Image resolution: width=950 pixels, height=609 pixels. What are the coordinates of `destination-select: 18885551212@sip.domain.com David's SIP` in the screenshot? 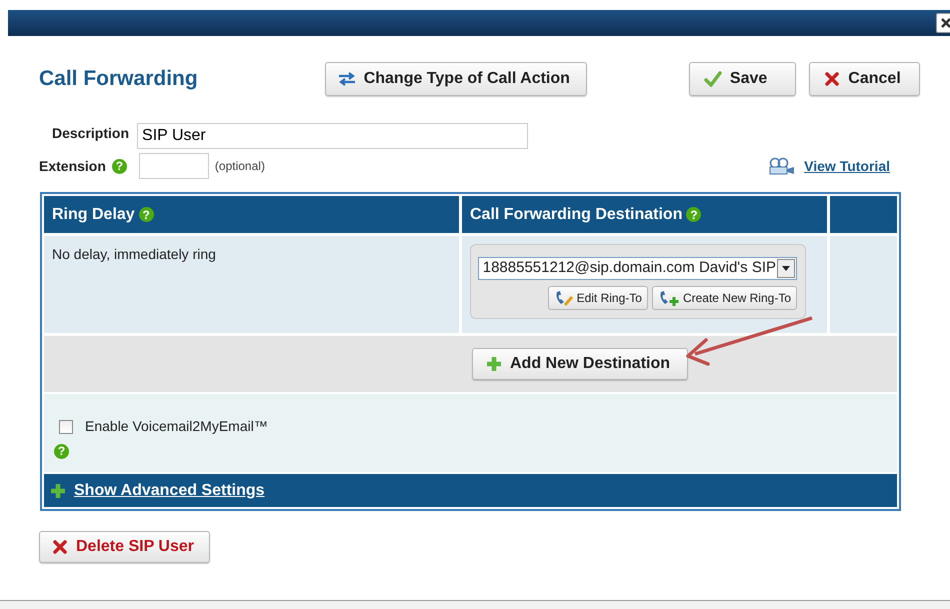 It's located at (637, 268).